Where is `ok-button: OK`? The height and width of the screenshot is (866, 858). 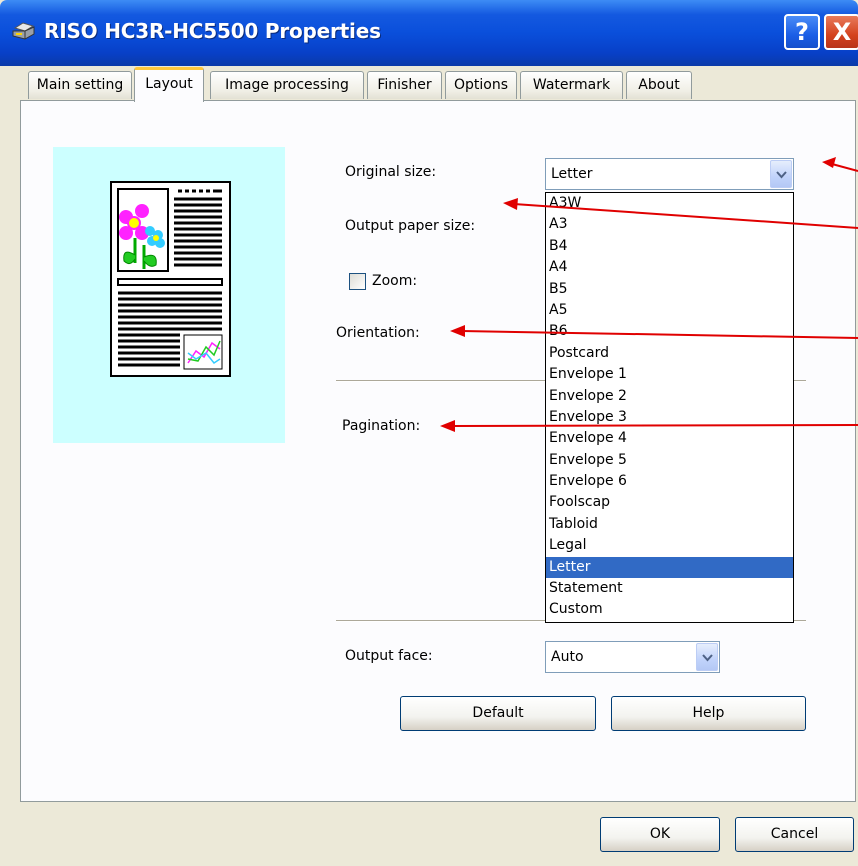 ok-button: OK is located at coordinates (660, 834).